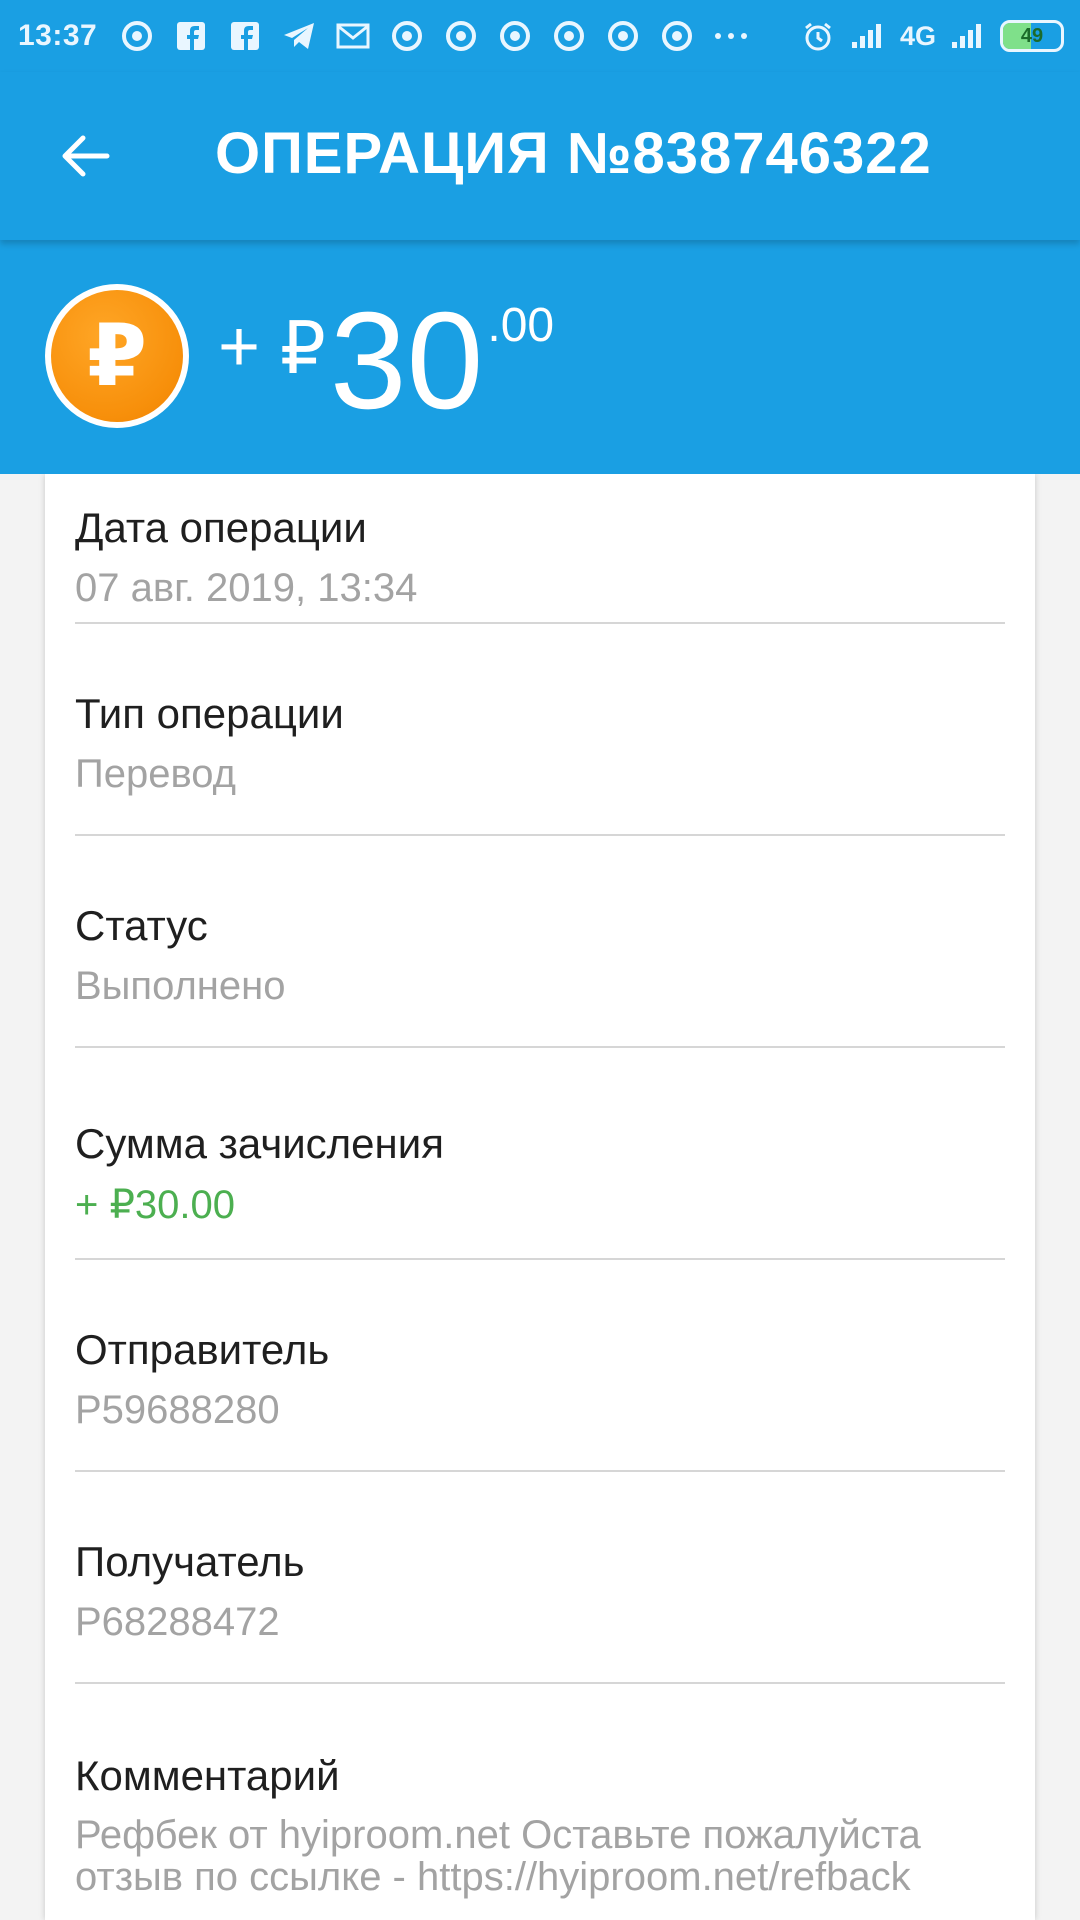 This screenshot has width=1080, height=1920. I want to click on detail-value: Перевод, so click(155, 774).